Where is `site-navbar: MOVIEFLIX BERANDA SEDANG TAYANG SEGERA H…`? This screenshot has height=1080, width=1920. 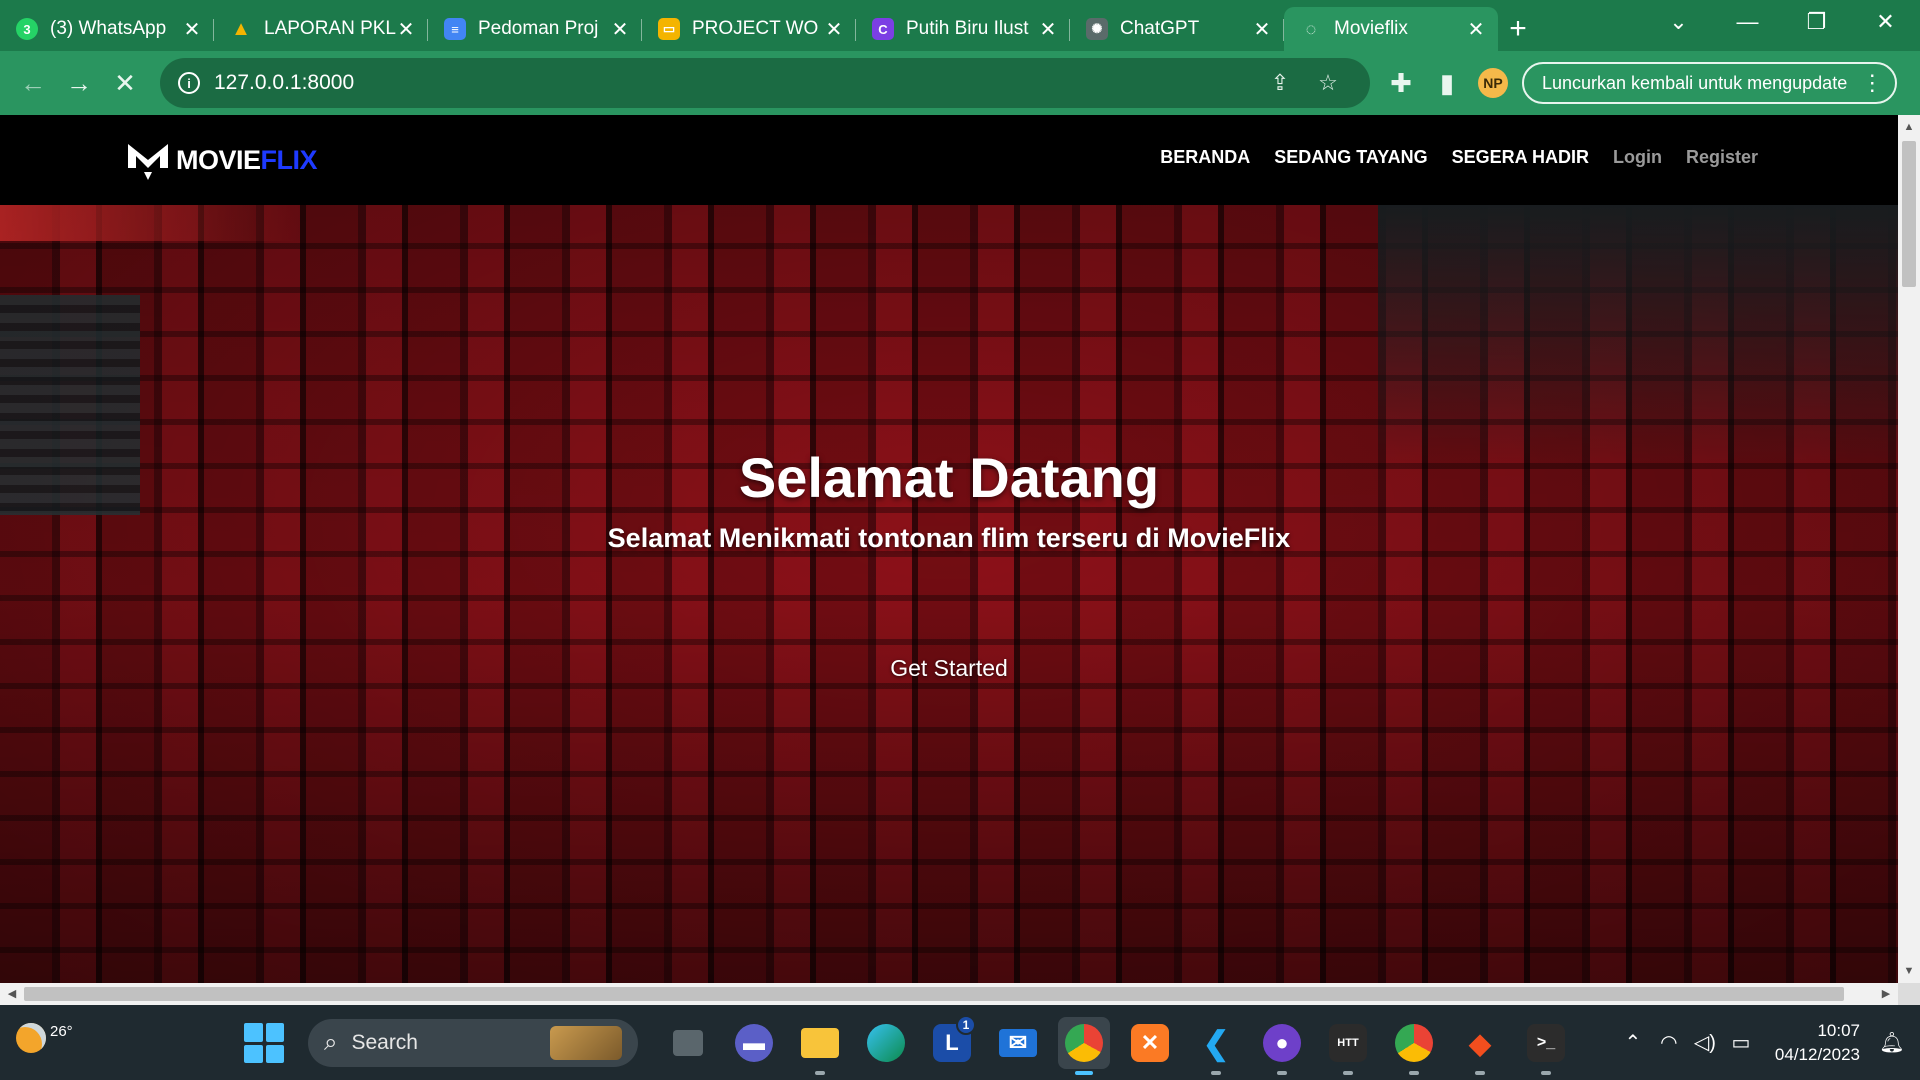 site-navbar: MOVIEFLIX BERANDA SEDANG TAYANG SEGERA H… is located at coordinates (949, 160).